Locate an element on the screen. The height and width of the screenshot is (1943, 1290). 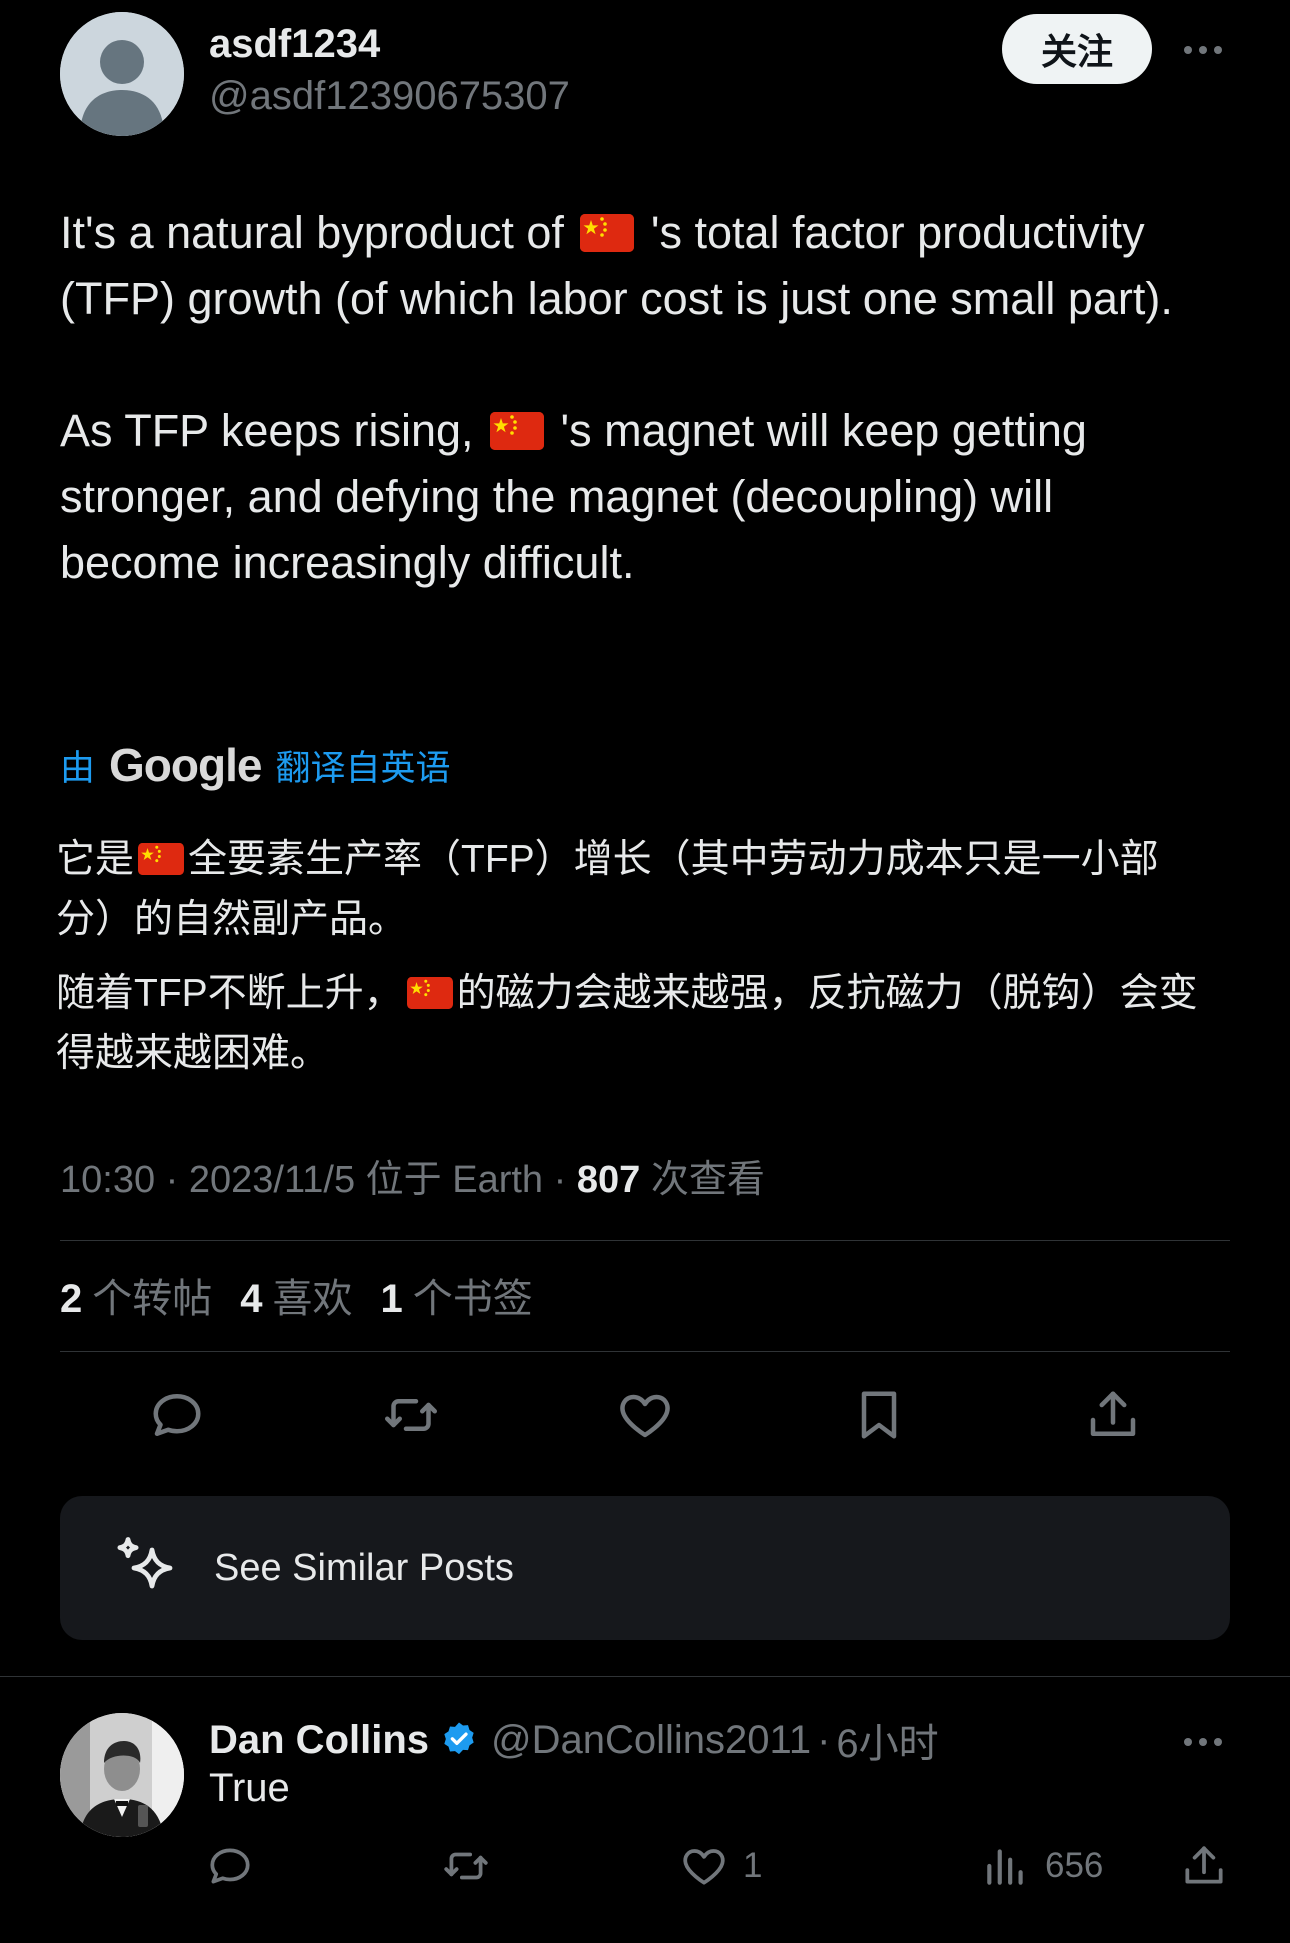
reposts-label: 个转帖 is located at coordinates (152, 1299).